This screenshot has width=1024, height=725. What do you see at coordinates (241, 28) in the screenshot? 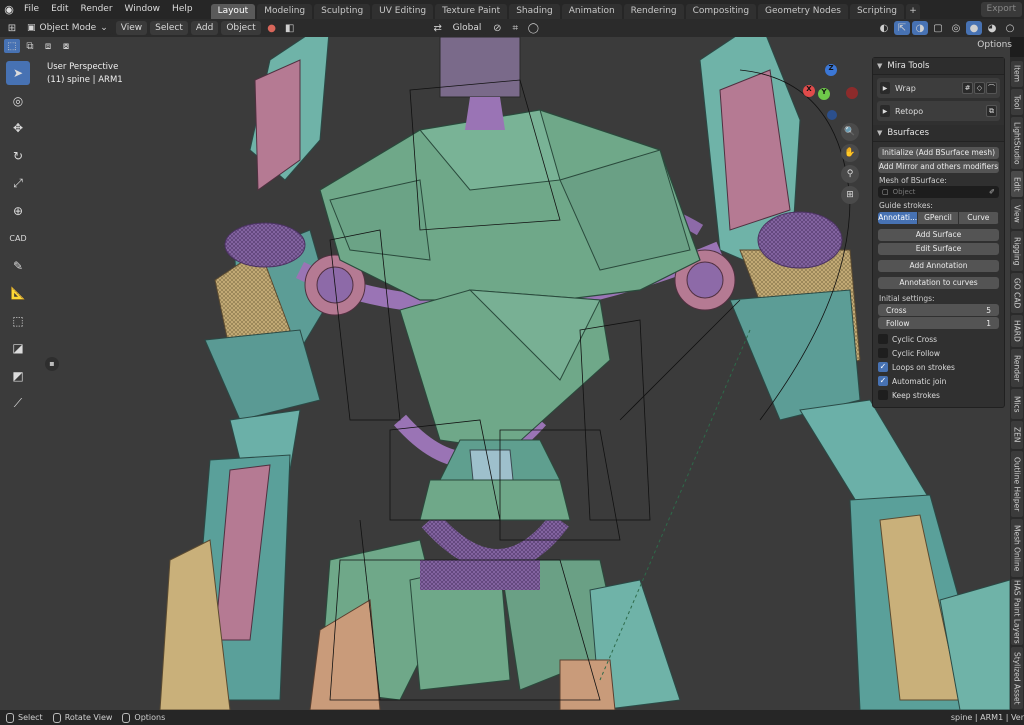
I see `object-menu: Object` at bounding box center [241, 28].